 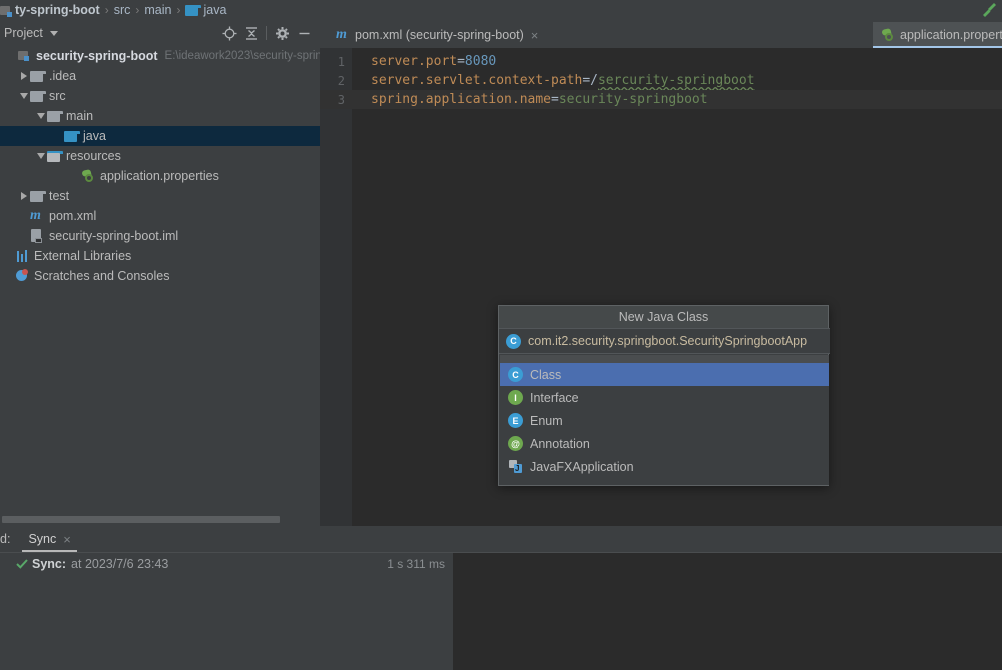 I want to click on library-icon, so click(x=22, y=256).